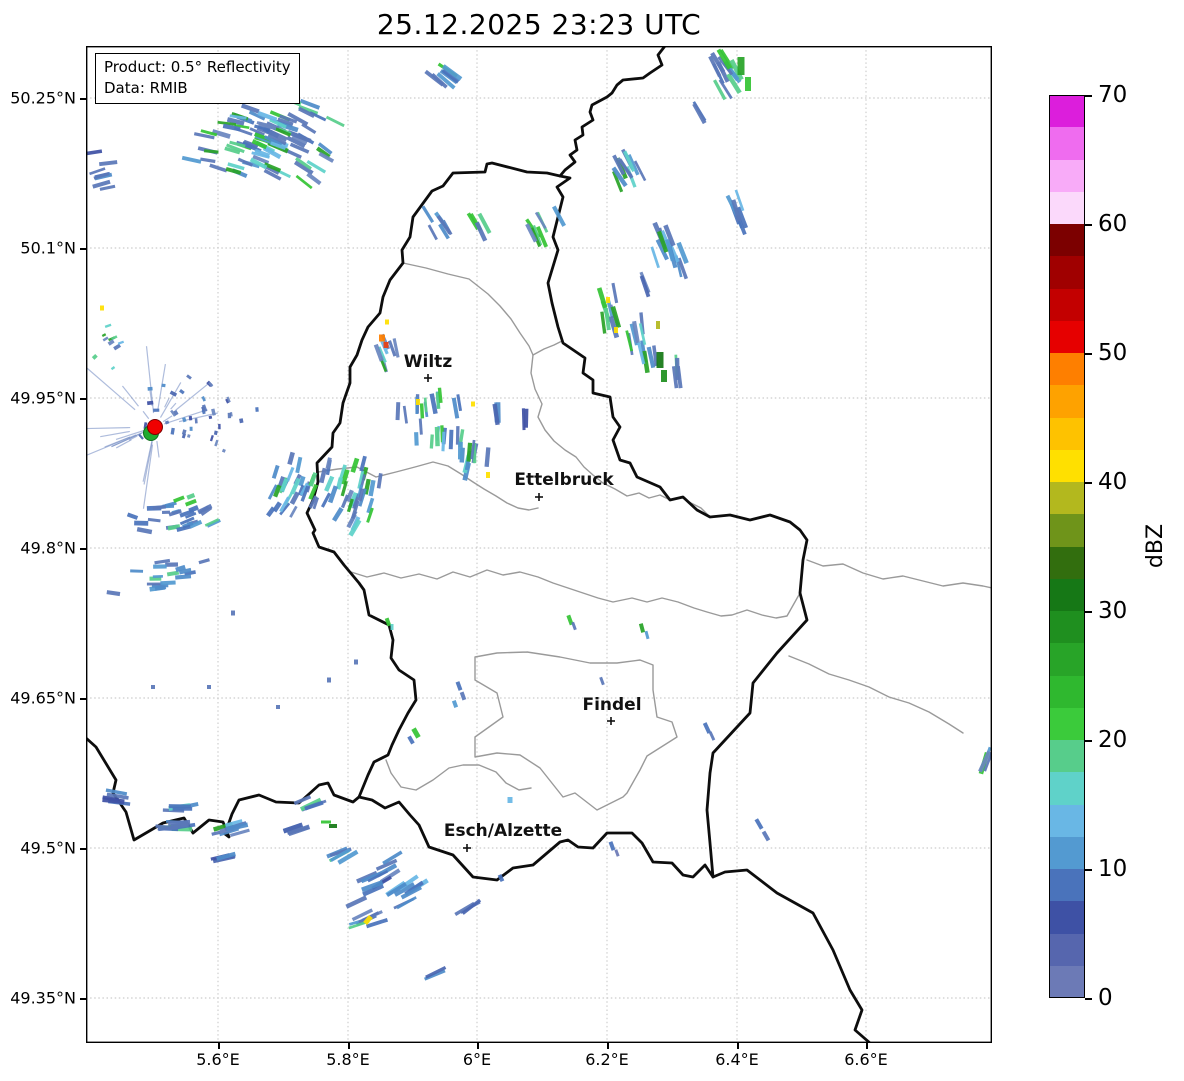  Describe the element at coordinates (1113, 95) in the screenshot. I see `colorbar-tick-label: 70` at that location.